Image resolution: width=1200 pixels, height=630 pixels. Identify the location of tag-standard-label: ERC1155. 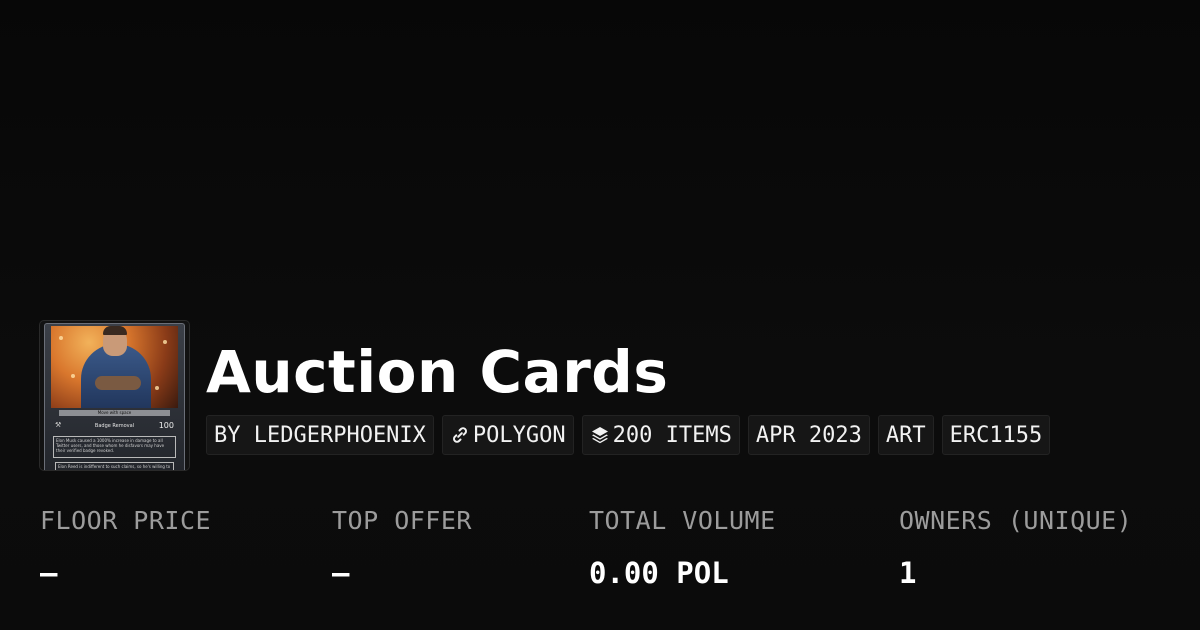
(996, 435).